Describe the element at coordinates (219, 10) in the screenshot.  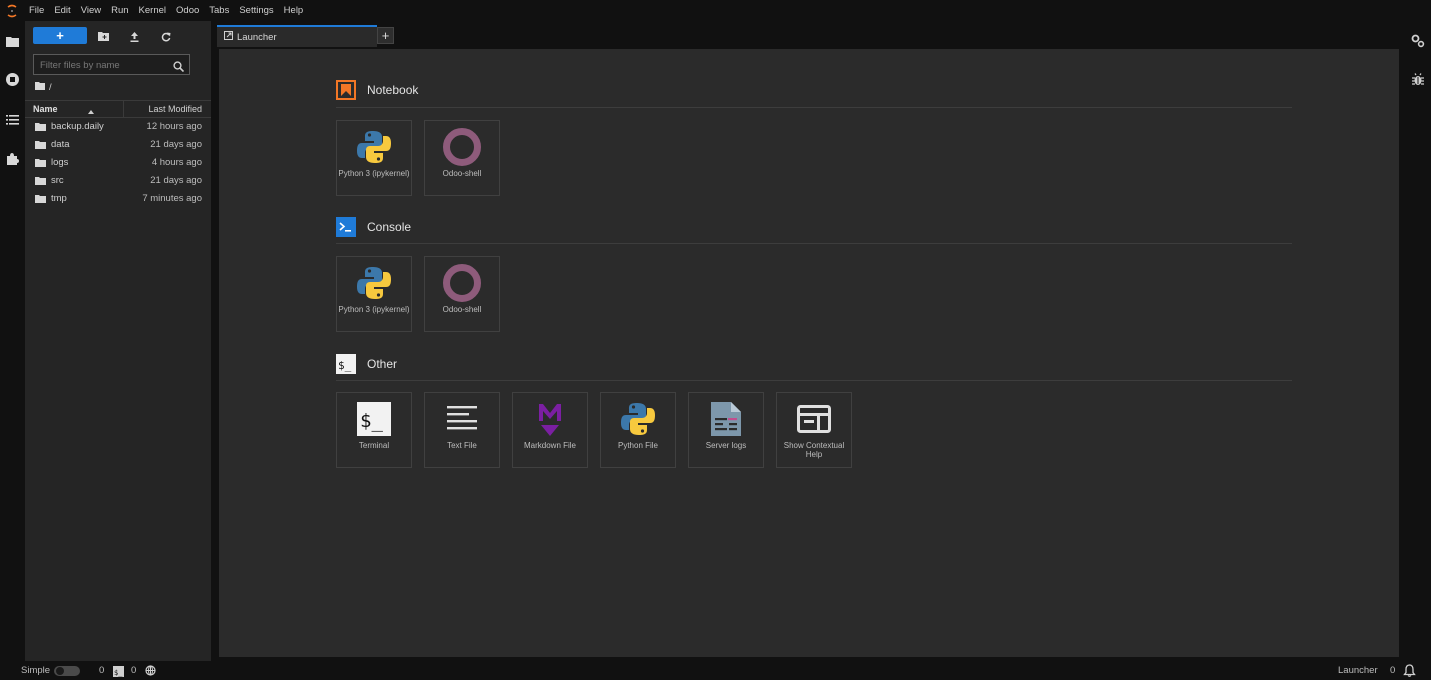
I see `menu-tabs: Tabs` at that location.